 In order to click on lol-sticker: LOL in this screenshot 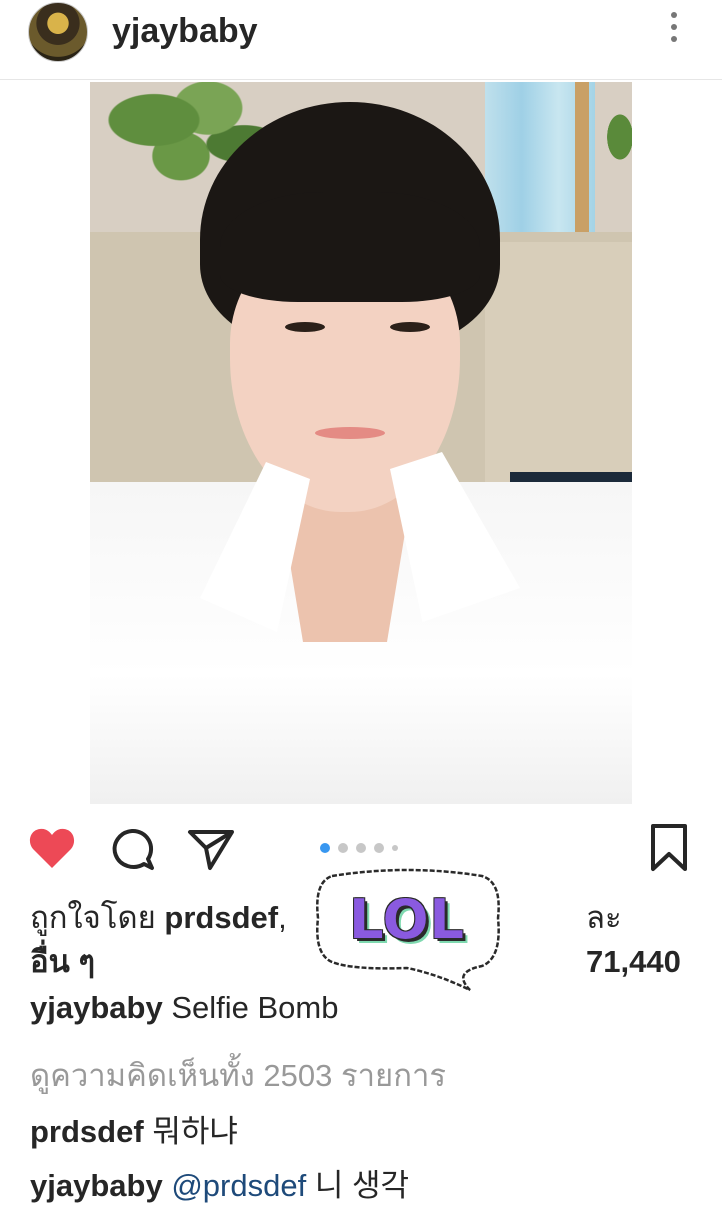, I will do `click(407, 929)`.